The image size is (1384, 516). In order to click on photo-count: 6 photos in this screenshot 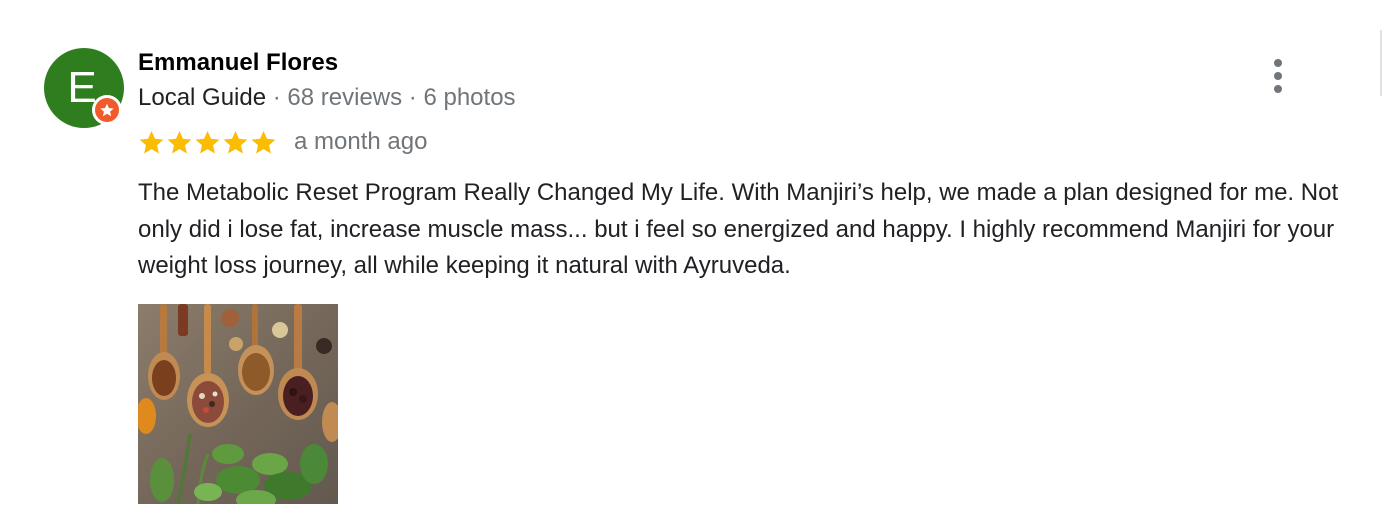, I will do `click(469, 97)`.